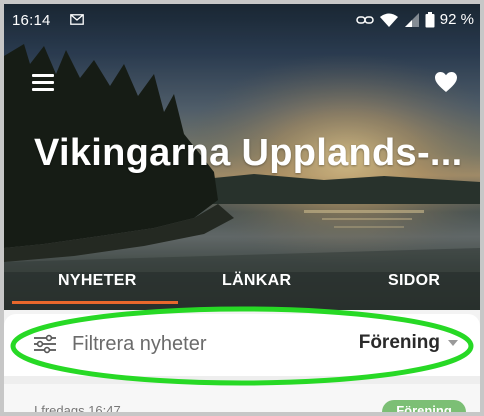 The width and height of the screenshot is (484, 416). Describe the element at coordinates (256, 281) in the screenshot. I see `tab-lankar: LÄNKAR` at that location.